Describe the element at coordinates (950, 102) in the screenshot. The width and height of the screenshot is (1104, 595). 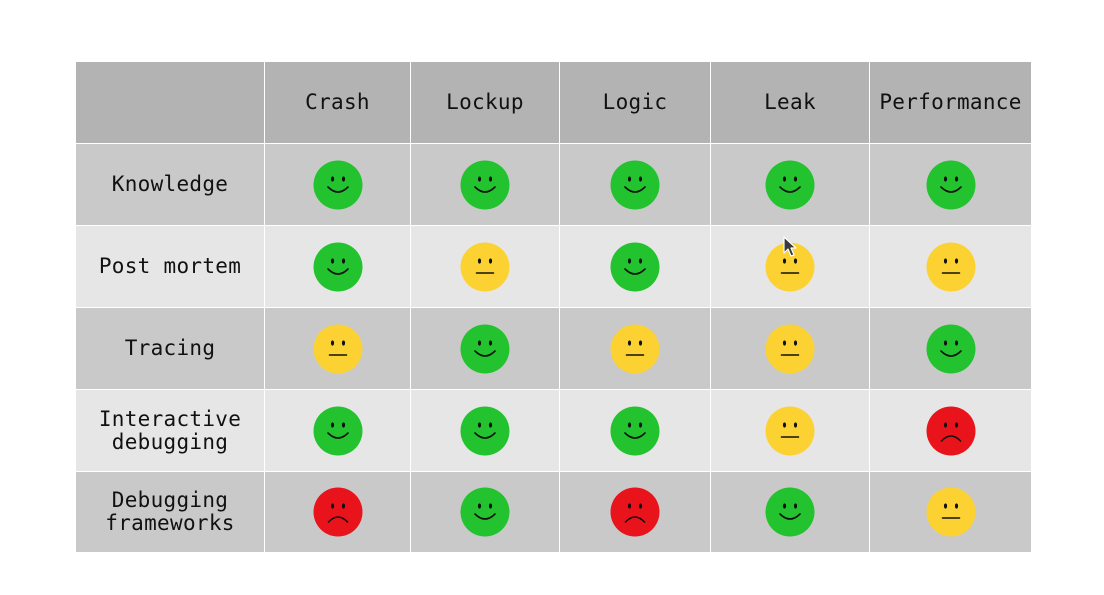
I see `column-header-performance: Performance` at that location.